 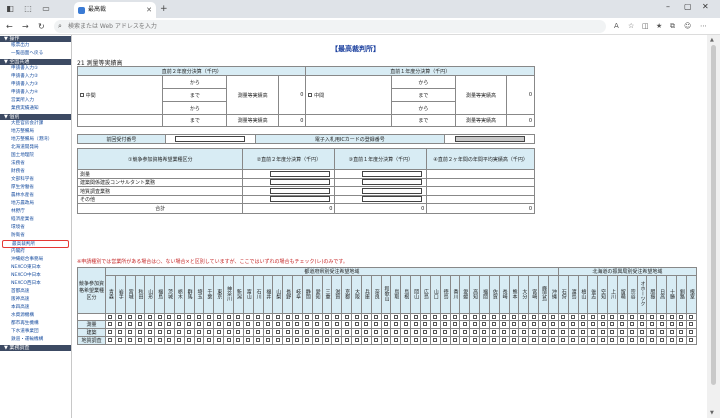 I want to click on collections-icon: ⬚, so click(x=28, y=9).